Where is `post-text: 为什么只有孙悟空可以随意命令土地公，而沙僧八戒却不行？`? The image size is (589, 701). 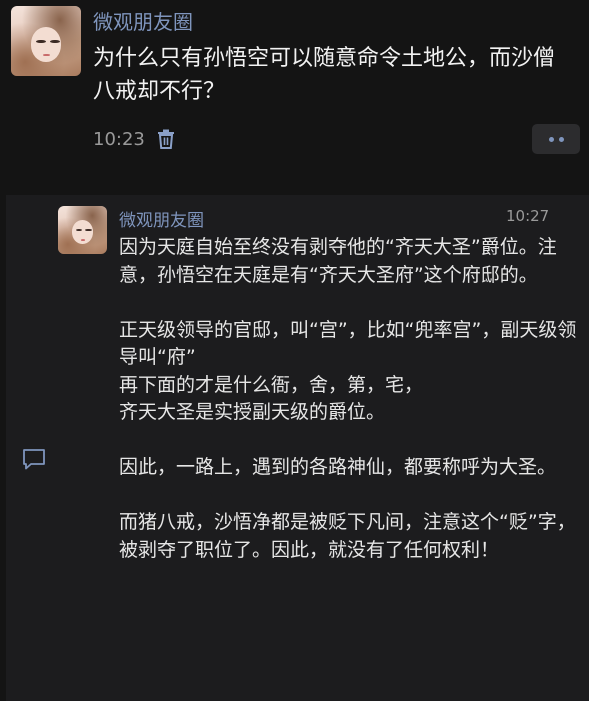 post-text: 为什么只有孙悟空可以随意命令土地公，而沙僧八戒却不行？ is located at coordinates (324, 75).